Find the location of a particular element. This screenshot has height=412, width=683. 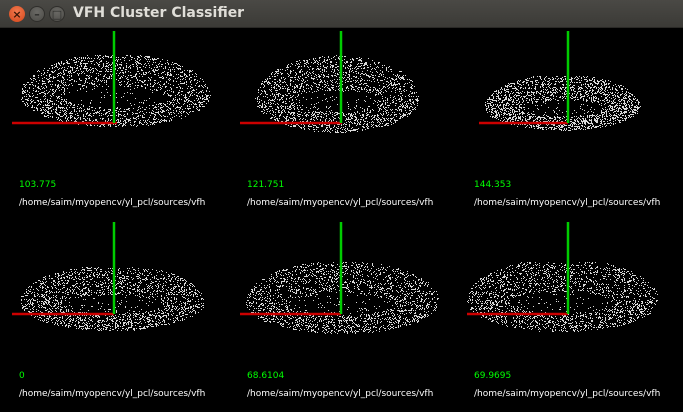

minimize-window-button: – is located at coordinates (37, 14).